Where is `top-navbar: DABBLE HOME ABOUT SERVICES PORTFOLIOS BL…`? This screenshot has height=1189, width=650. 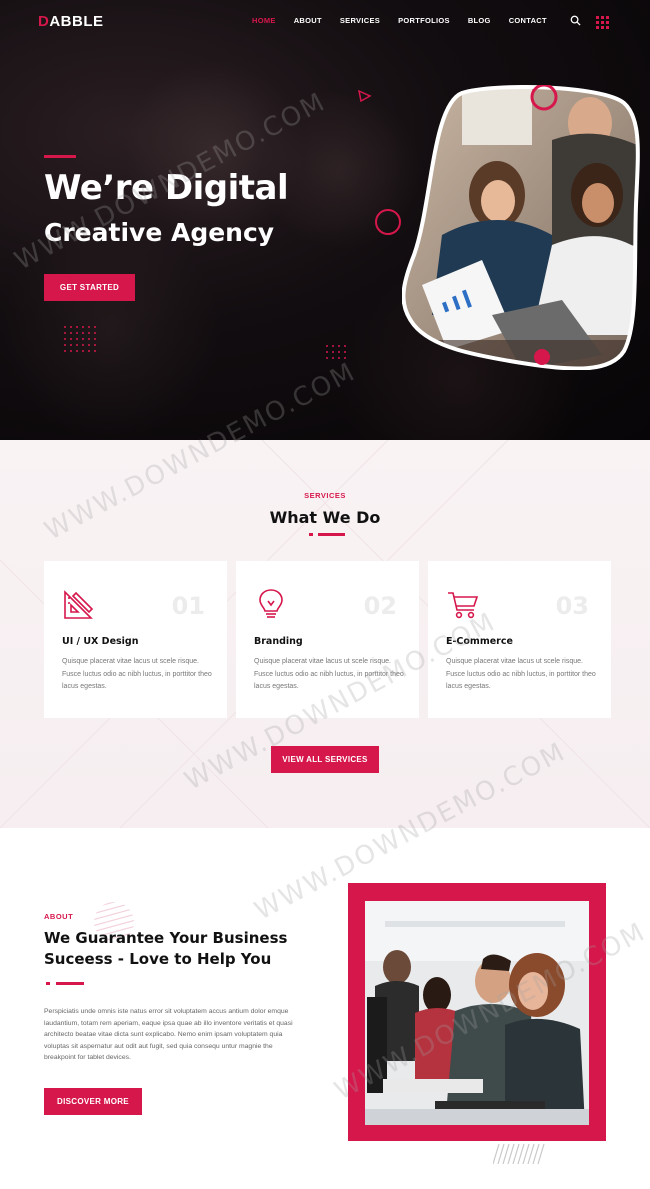 top-navbar: DABBLE HOME ABOUT SERVICES PORTFOLIOS BL… is located at coordinates (325, 22).